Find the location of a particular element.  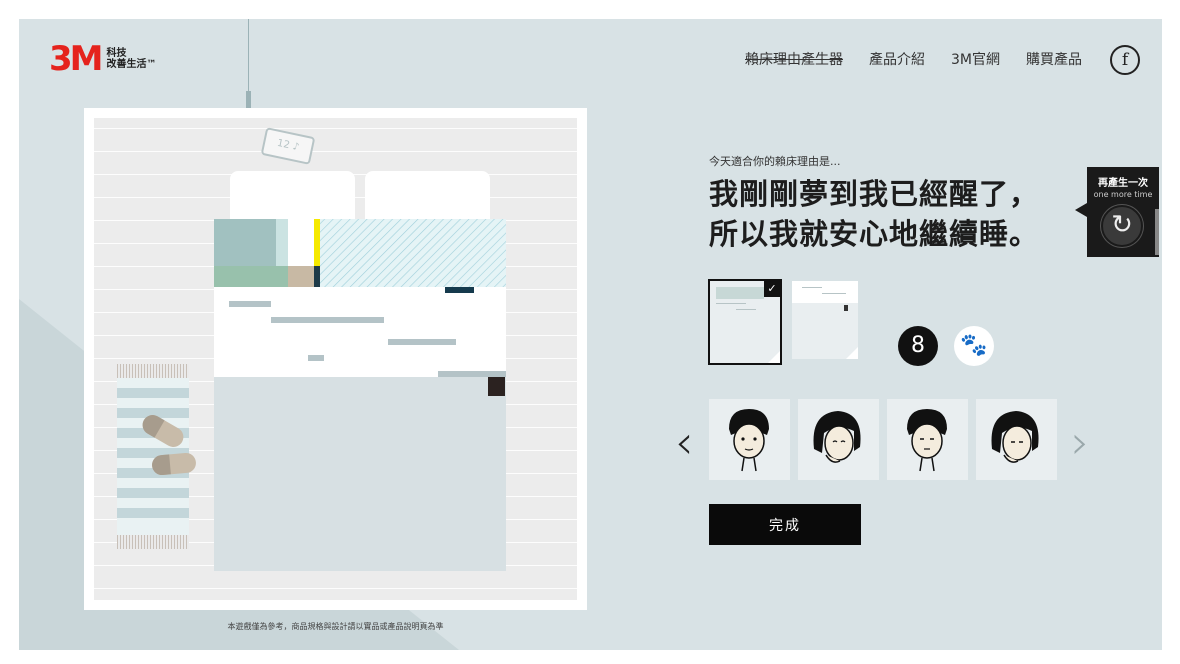

nav-item-generator: 賴床理由產生器 is located at coordinates (794, 59).